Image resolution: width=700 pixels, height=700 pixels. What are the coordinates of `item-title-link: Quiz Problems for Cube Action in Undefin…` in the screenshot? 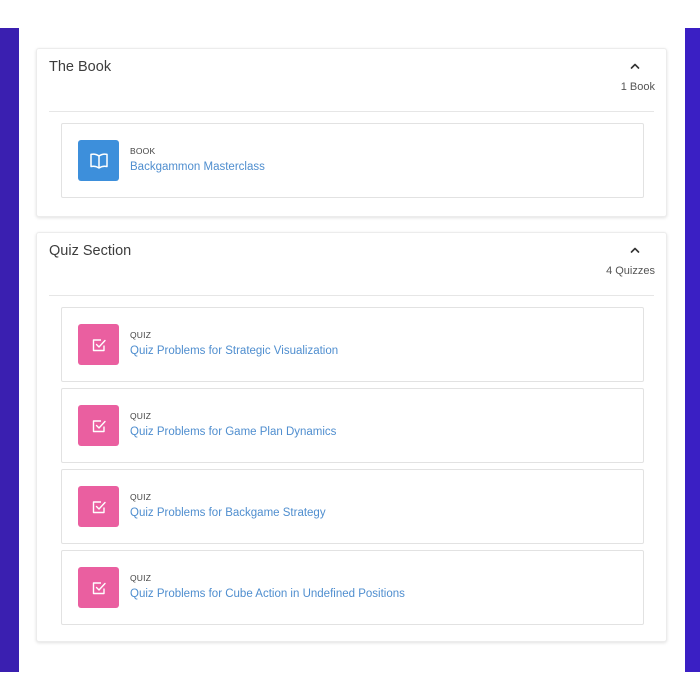 It's located at (267, 594).